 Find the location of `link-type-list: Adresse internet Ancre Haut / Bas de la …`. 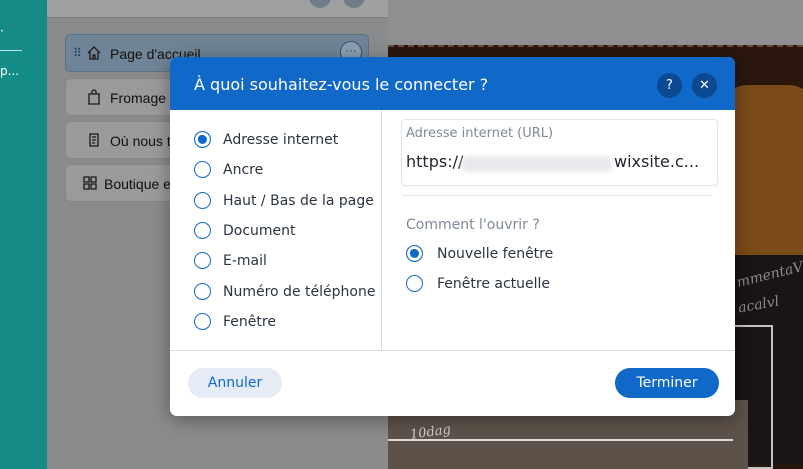

link-type-list: Adresse internet Ancre Haut / Bas de la … is located at coordinates (275, 230).